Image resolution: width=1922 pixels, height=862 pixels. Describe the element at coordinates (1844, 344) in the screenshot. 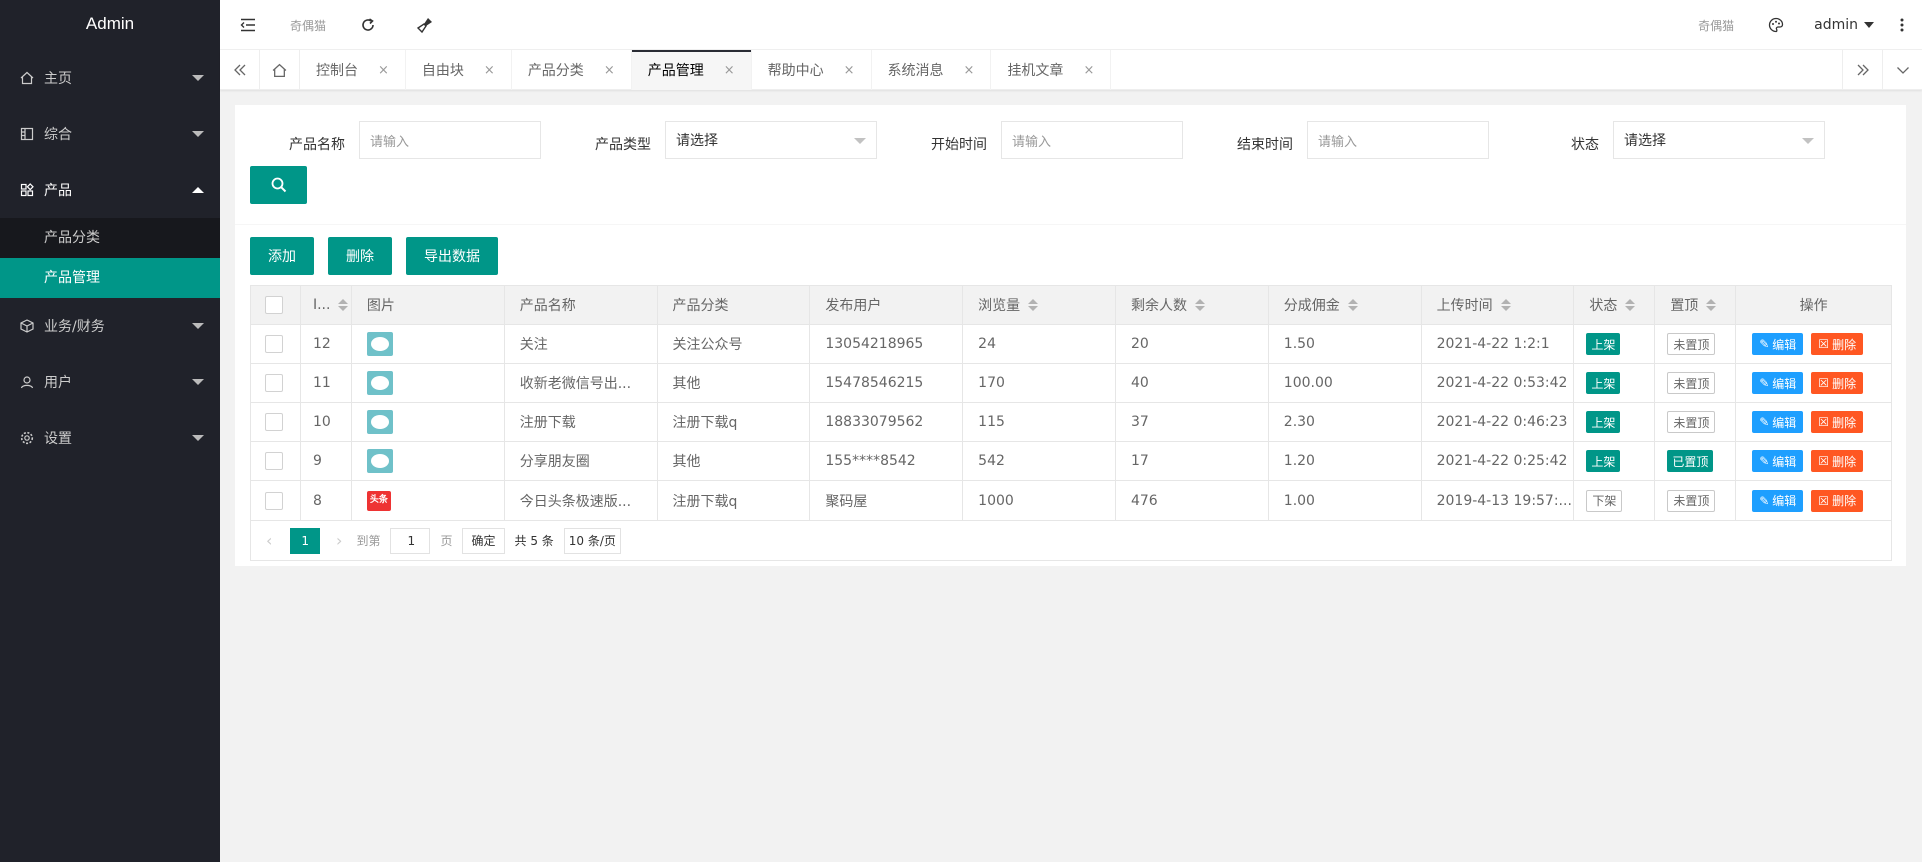

I see `delete-label: 删除` at that location.